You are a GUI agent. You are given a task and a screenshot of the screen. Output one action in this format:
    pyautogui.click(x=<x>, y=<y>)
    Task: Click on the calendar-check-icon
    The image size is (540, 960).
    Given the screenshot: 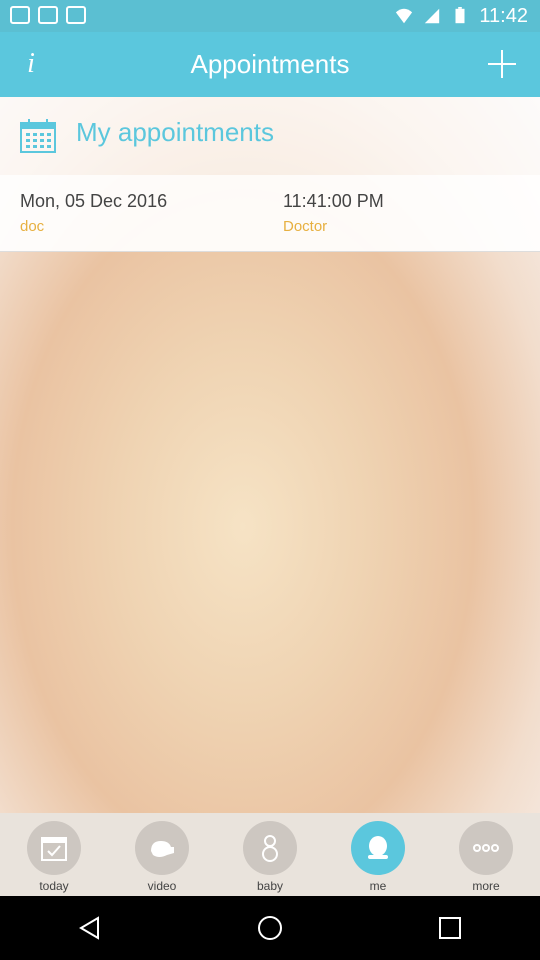 What is the action you would take?
    pyautogui.click(x=54, y=849)
    